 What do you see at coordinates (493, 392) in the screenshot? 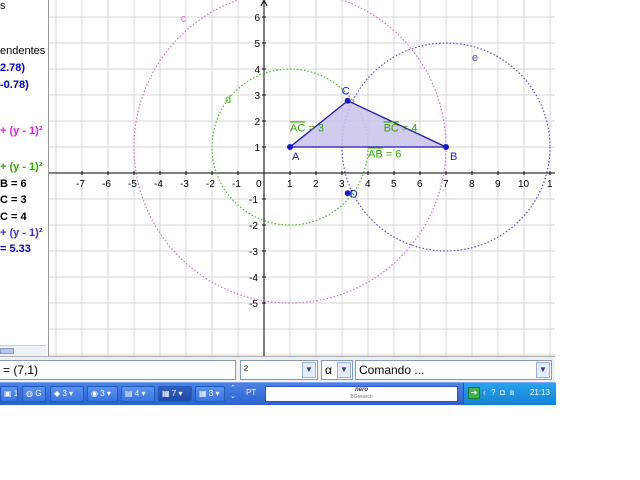
I see `help-icon: ?` at bounding box center [493, 392].